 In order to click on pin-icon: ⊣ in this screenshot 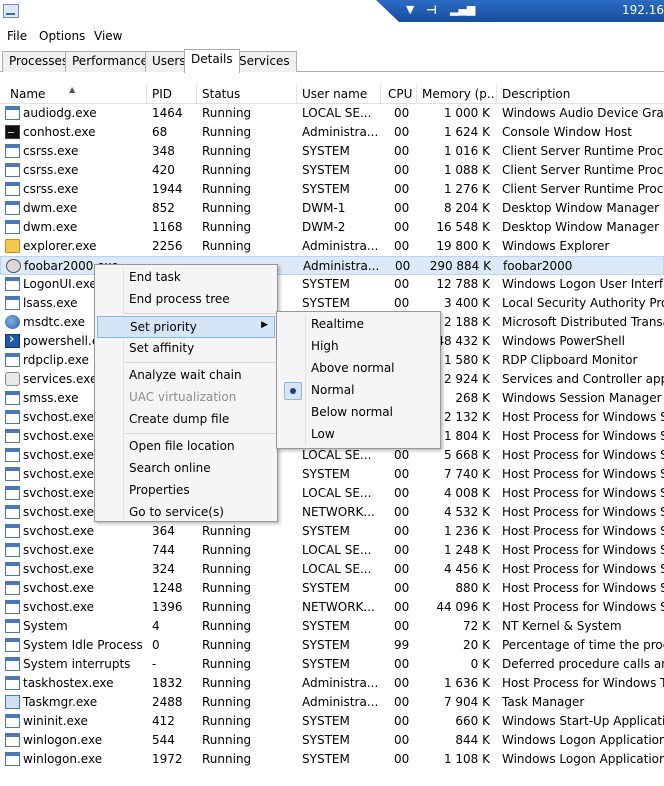, I will do `click(431, 10)`.